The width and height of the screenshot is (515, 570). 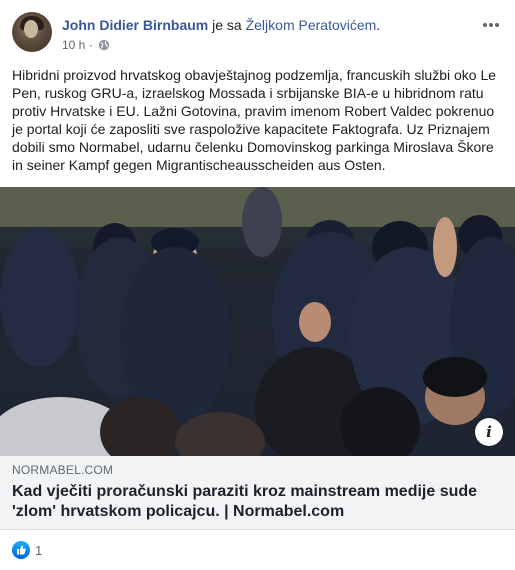 What do you see at coordinates (311, 25) in the screenshot?
I see `tagged-person-link: Željkom Peratovićem` at bounding box center [311, 25].